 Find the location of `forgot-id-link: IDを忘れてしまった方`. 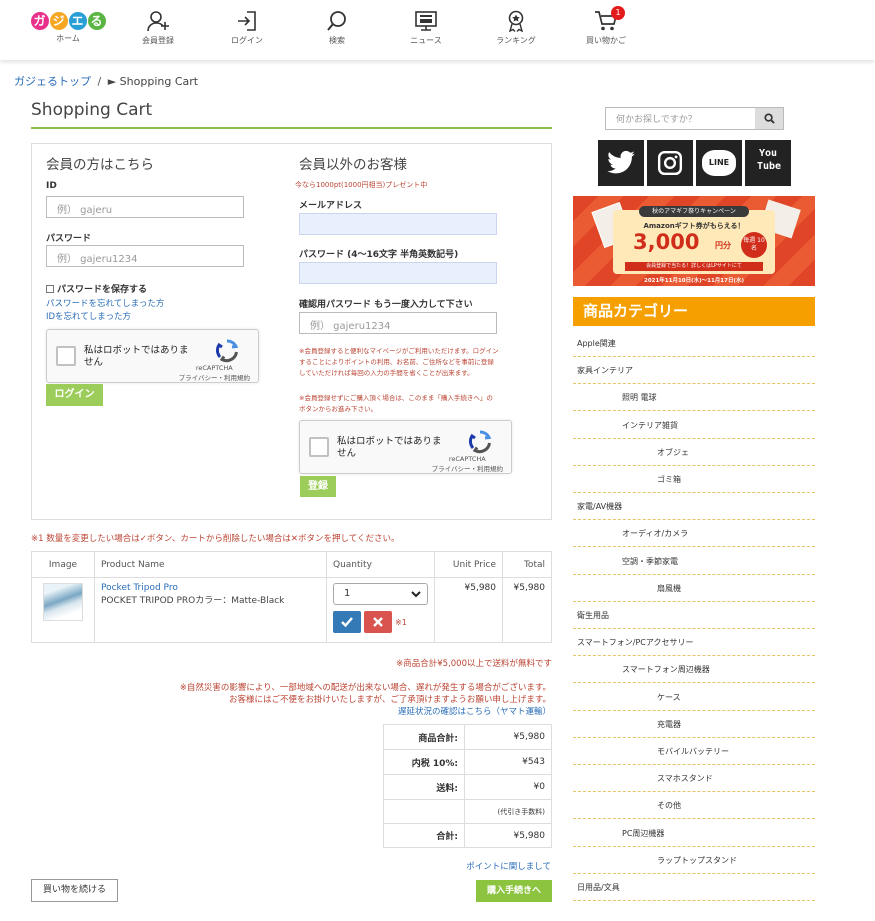

forgot-id-link: IDを忘れてしまった方 is located at coordinates (88, 316).